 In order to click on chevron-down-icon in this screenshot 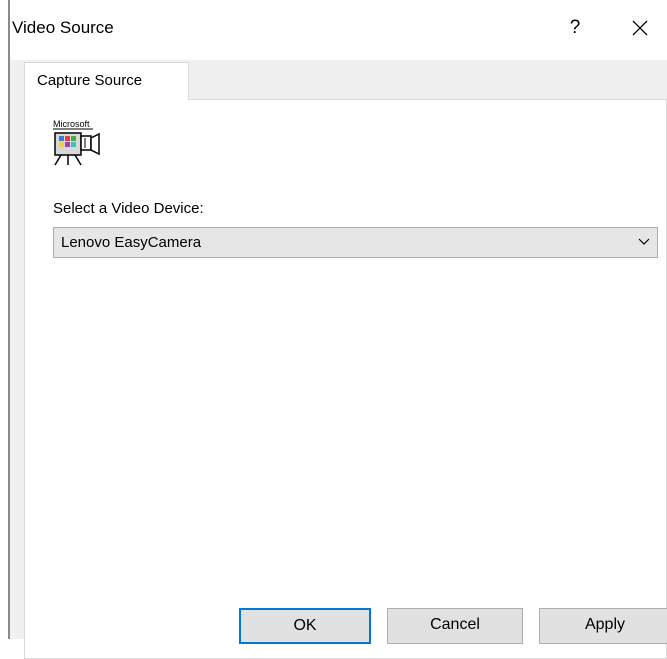, I will do `click(644, 241)`.